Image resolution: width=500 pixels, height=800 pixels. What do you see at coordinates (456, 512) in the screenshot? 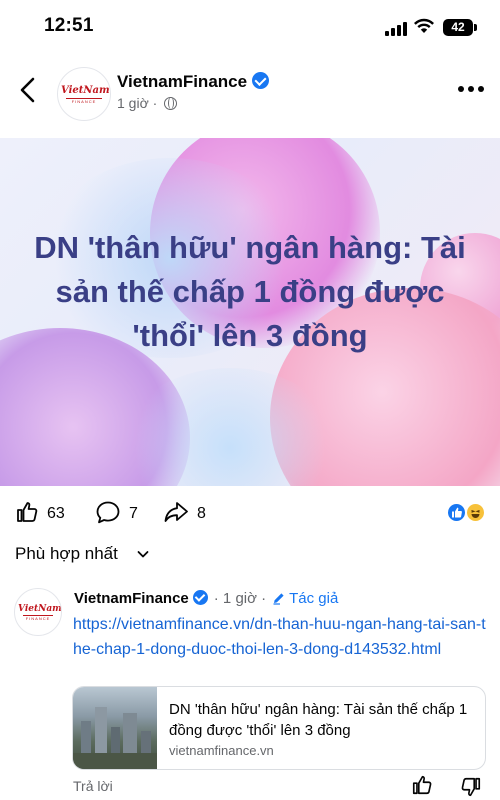
I see `like-reaction-icon` at bounding box center [456, 512].